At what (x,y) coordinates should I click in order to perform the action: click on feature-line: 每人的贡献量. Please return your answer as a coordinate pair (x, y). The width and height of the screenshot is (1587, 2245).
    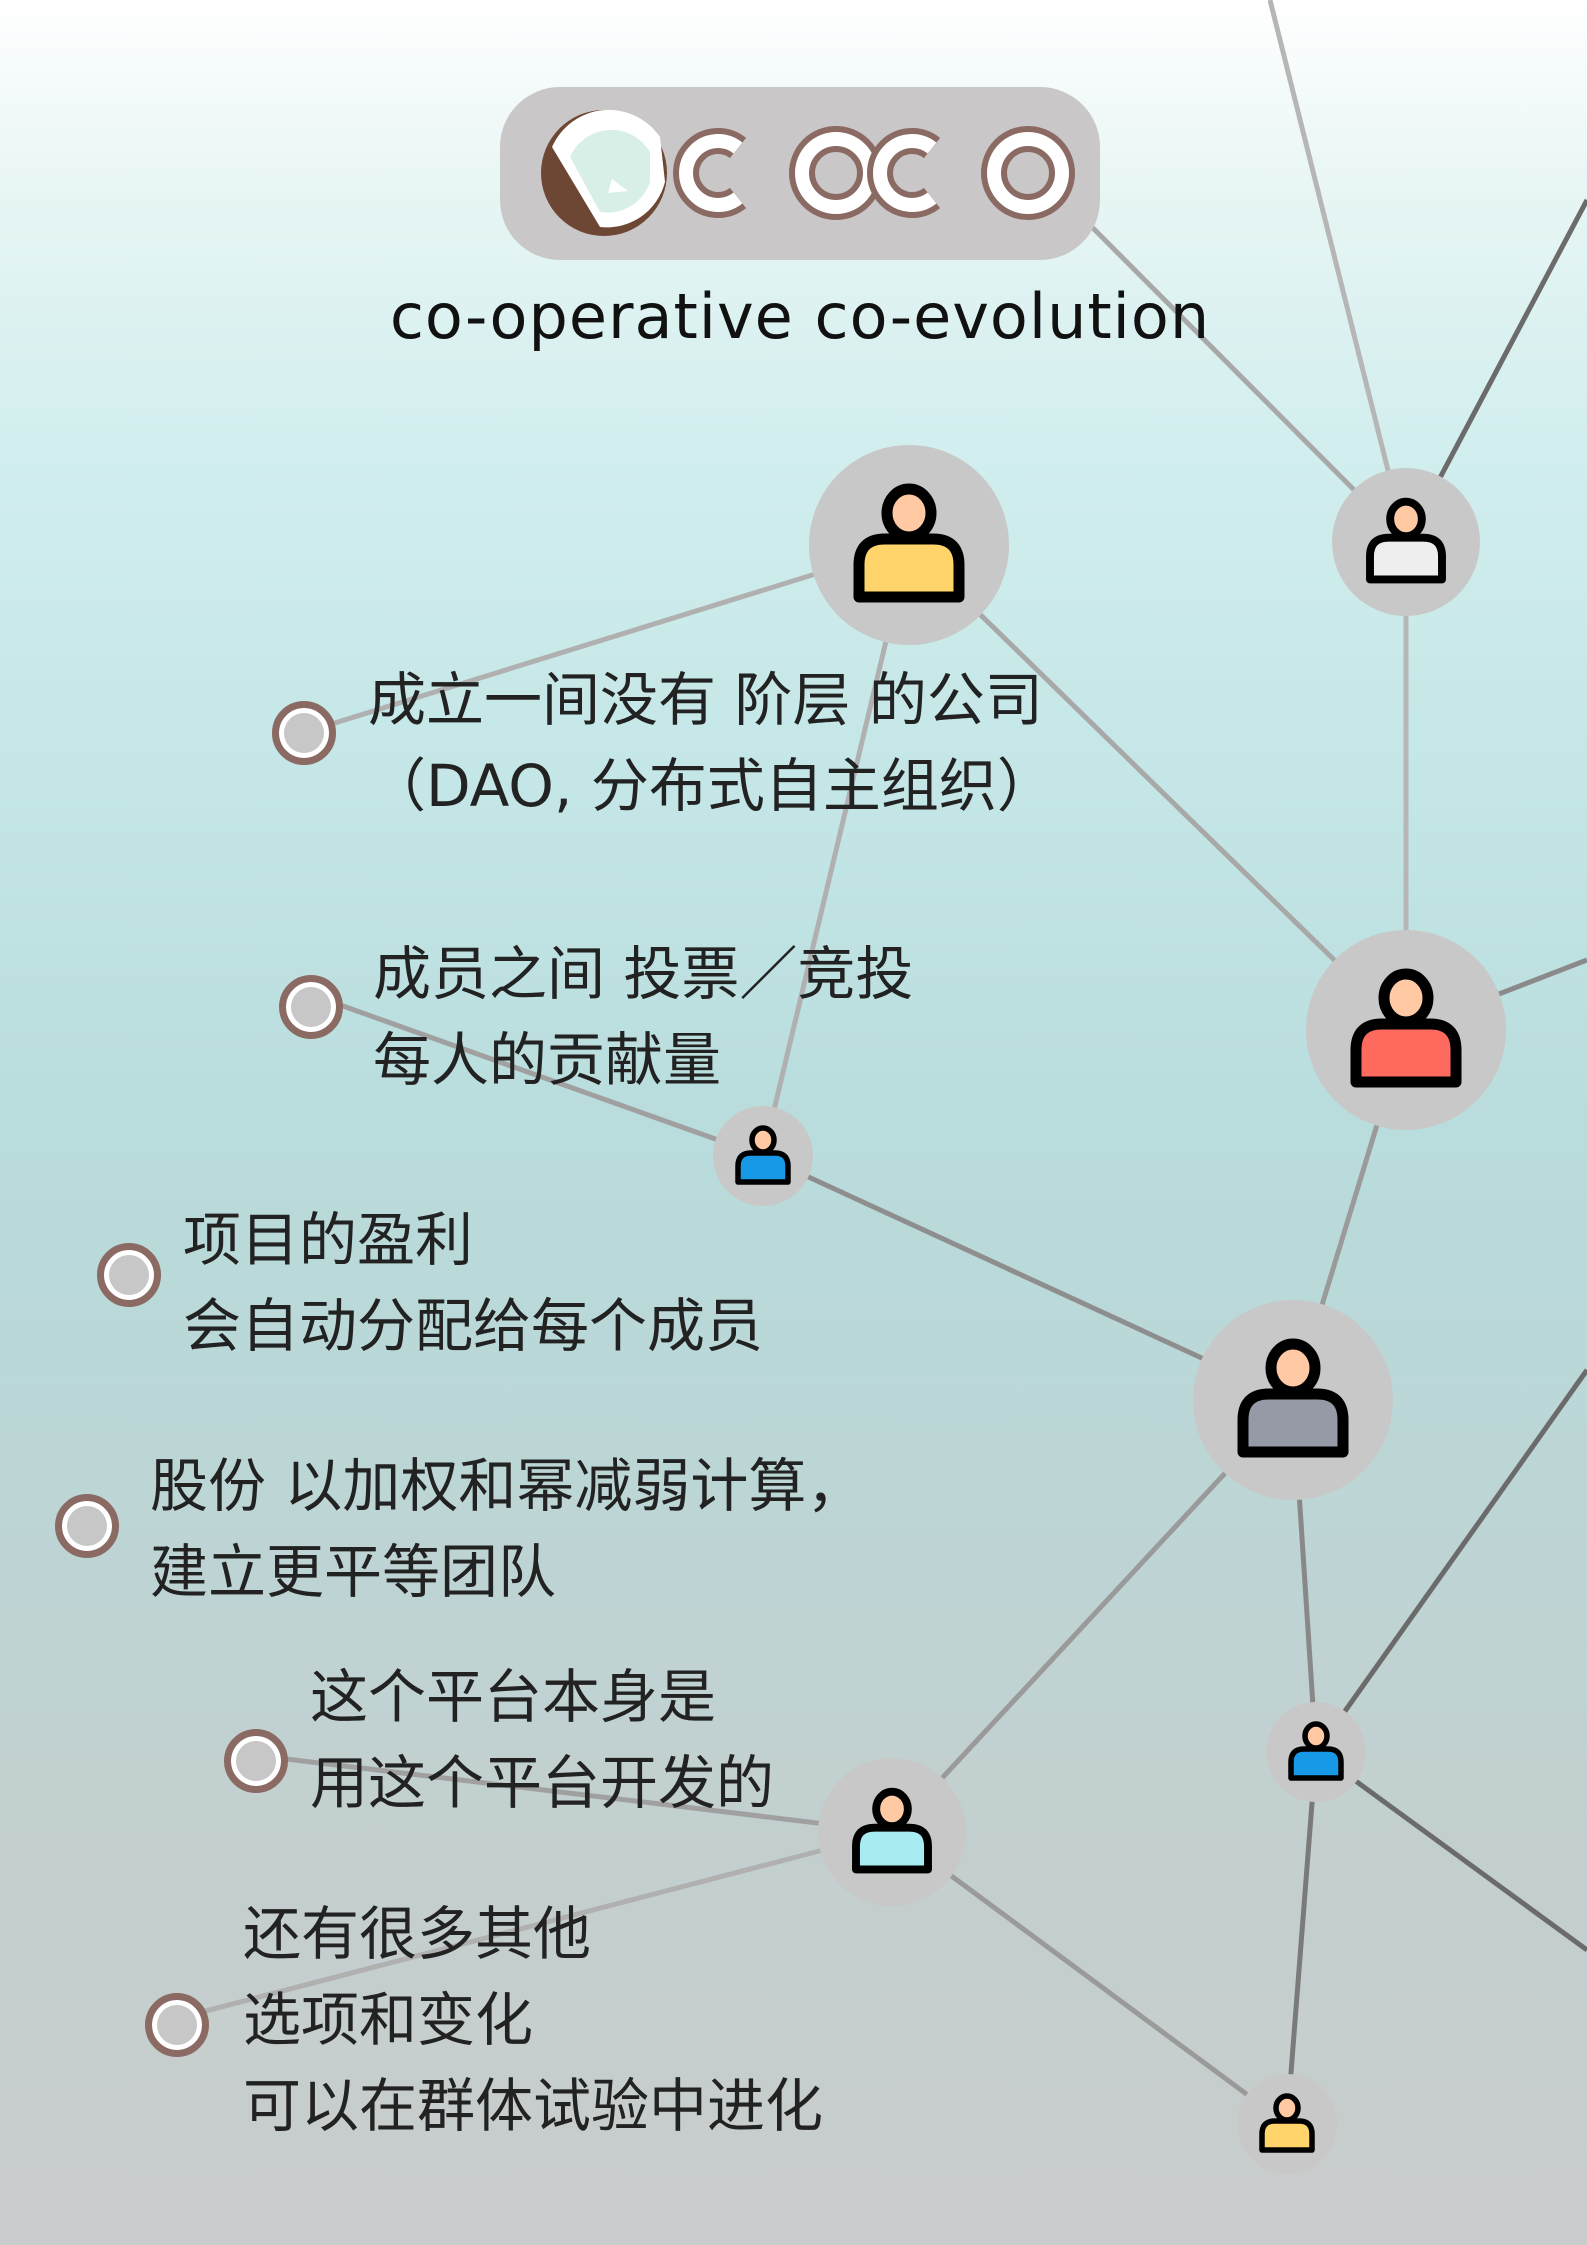
    Looking at the image, I should click on (547, 1060).